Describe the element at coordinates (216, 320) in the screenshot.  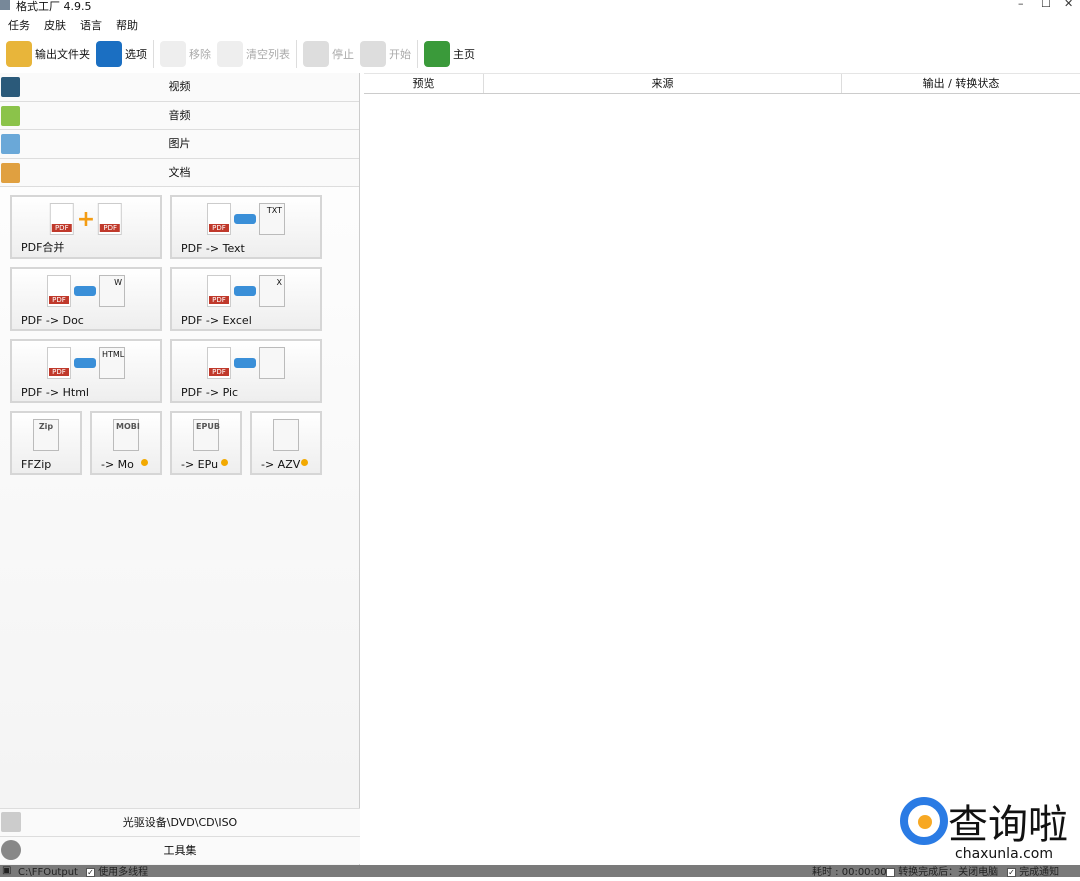
I see `tool-label: PDF -> Excel` at that location.